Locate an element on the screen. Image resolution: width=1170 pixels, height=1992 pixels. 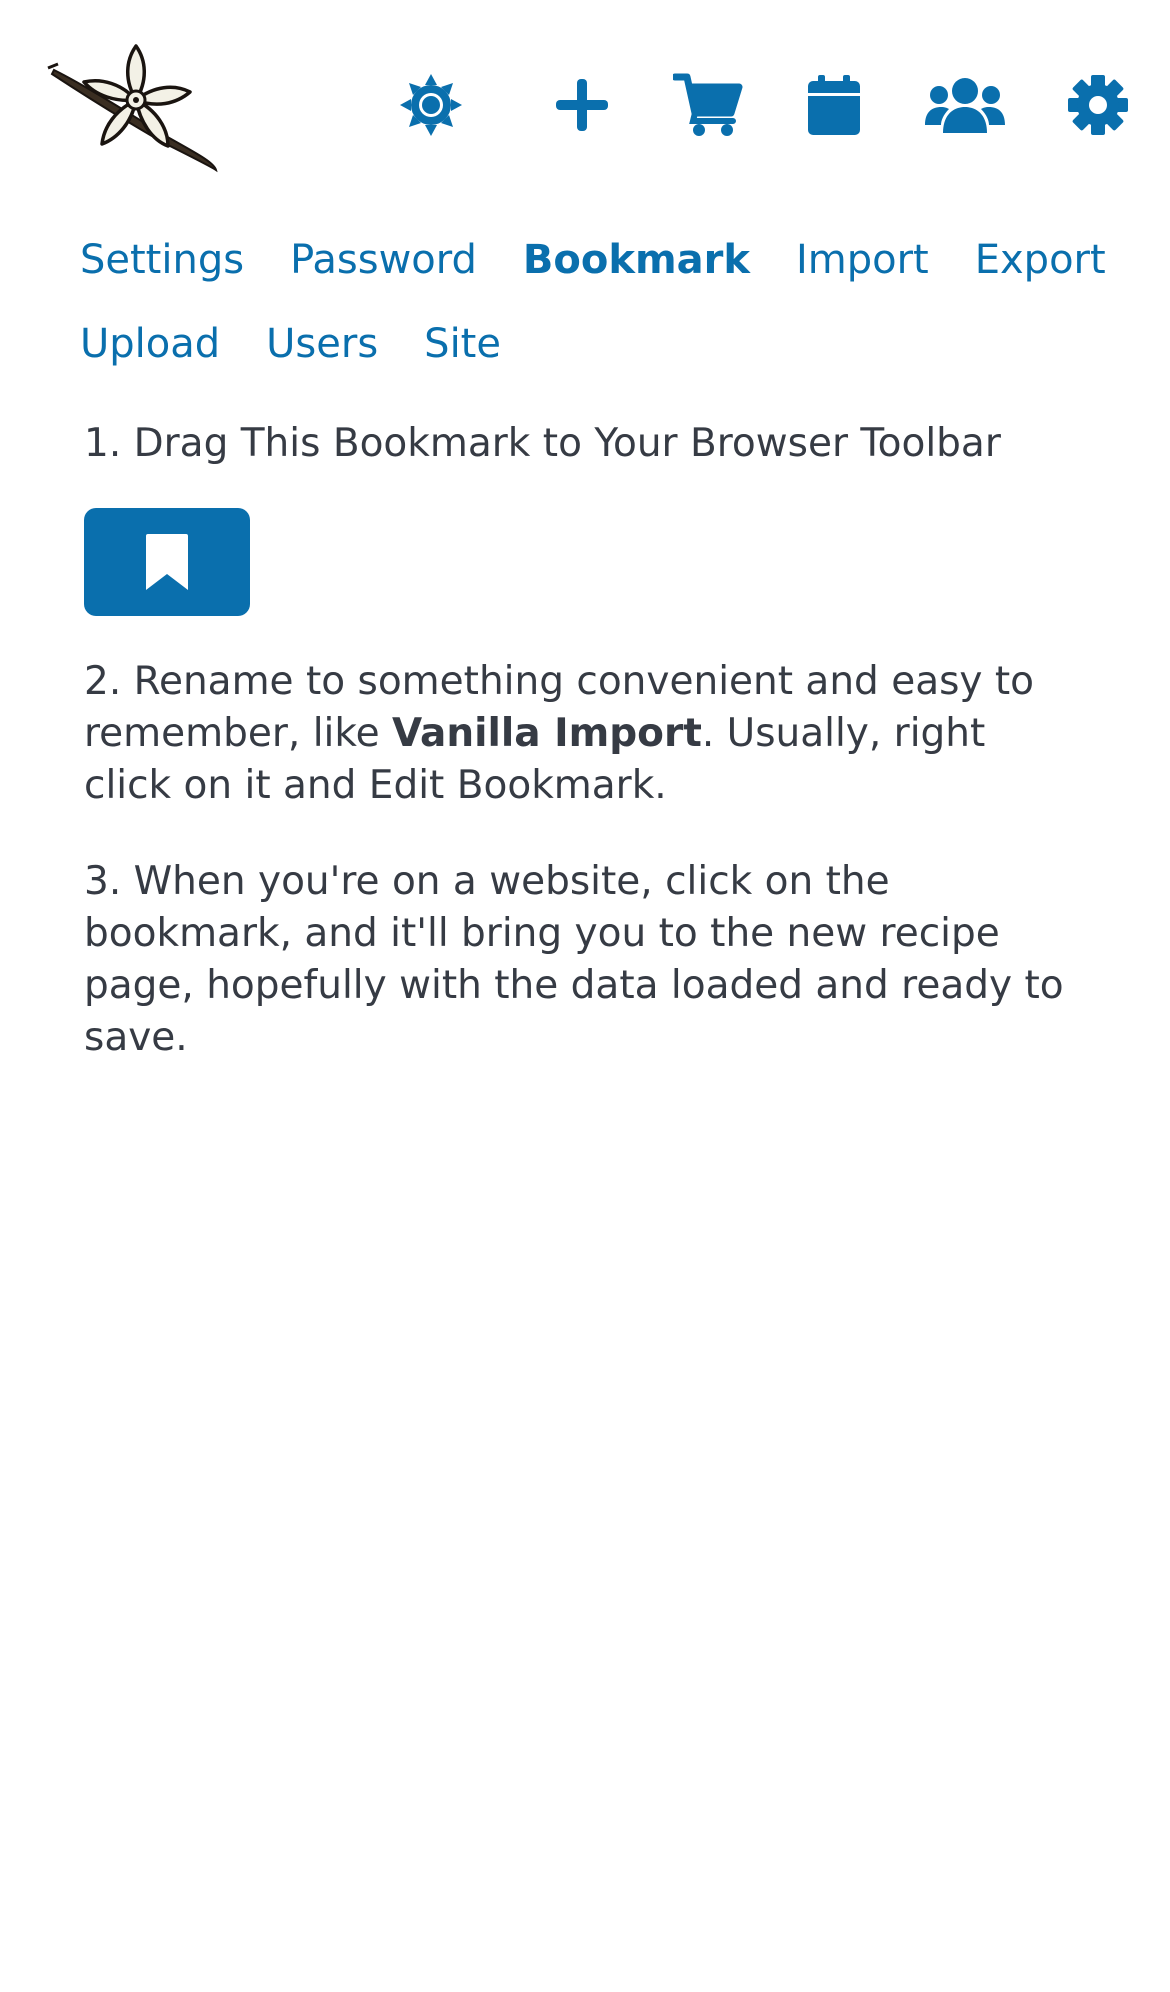
tab-settings: Settings is located at coordinates (162, 260).